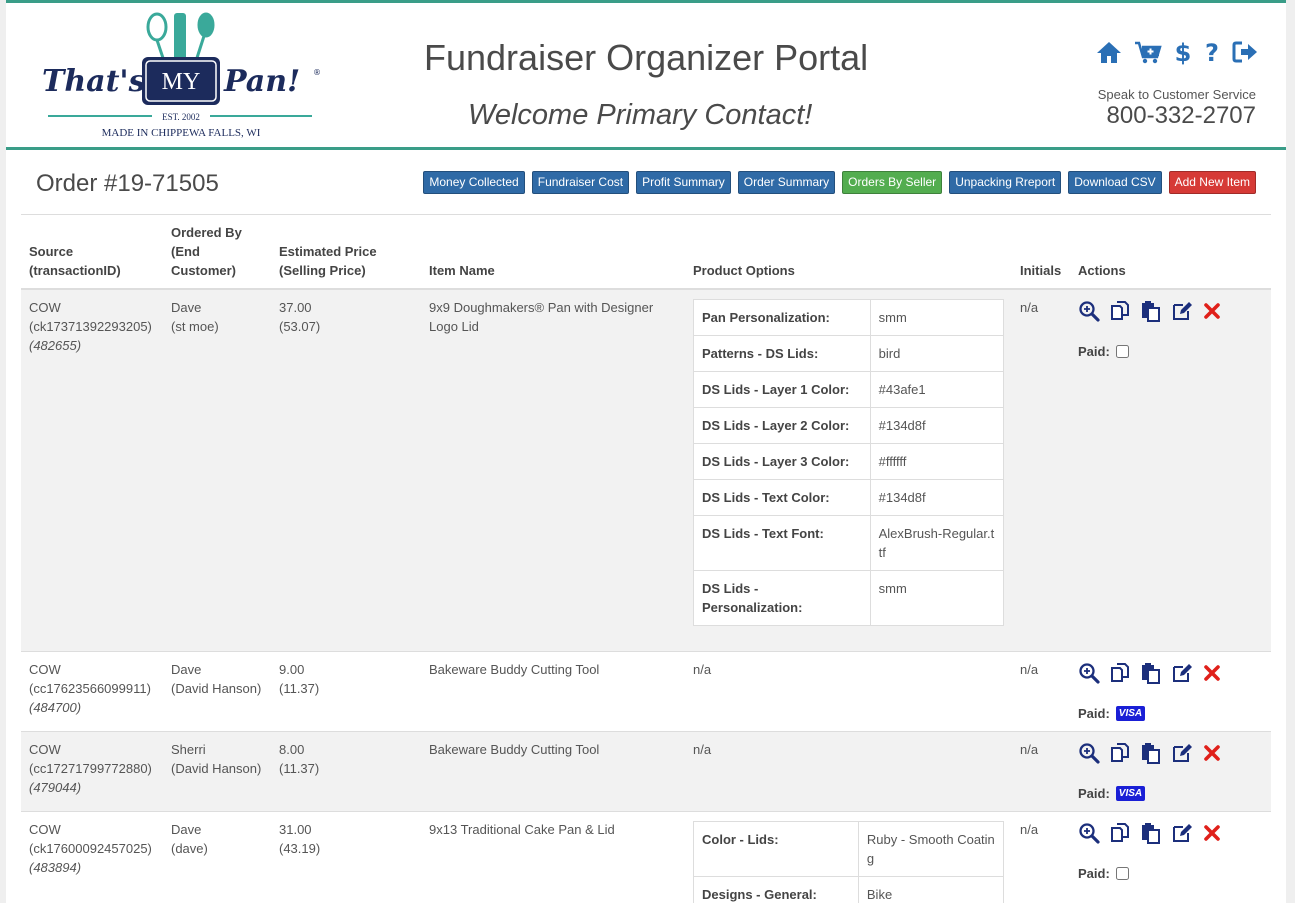 The image size is (1295, 903). Describe the element at coordinates (1245, 54) in the screenshot. I see `logout-icon` at that location.